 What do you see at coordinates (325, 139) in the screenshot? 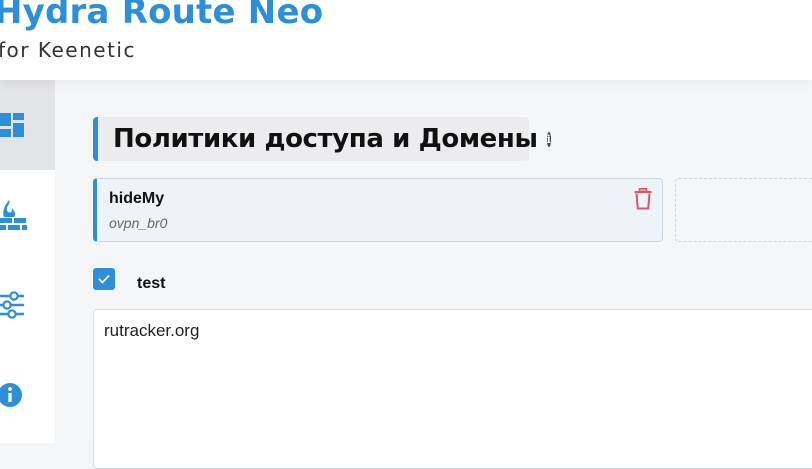
I see `page-title: Политики доступа и Домены` at bounding box center [325, 139].